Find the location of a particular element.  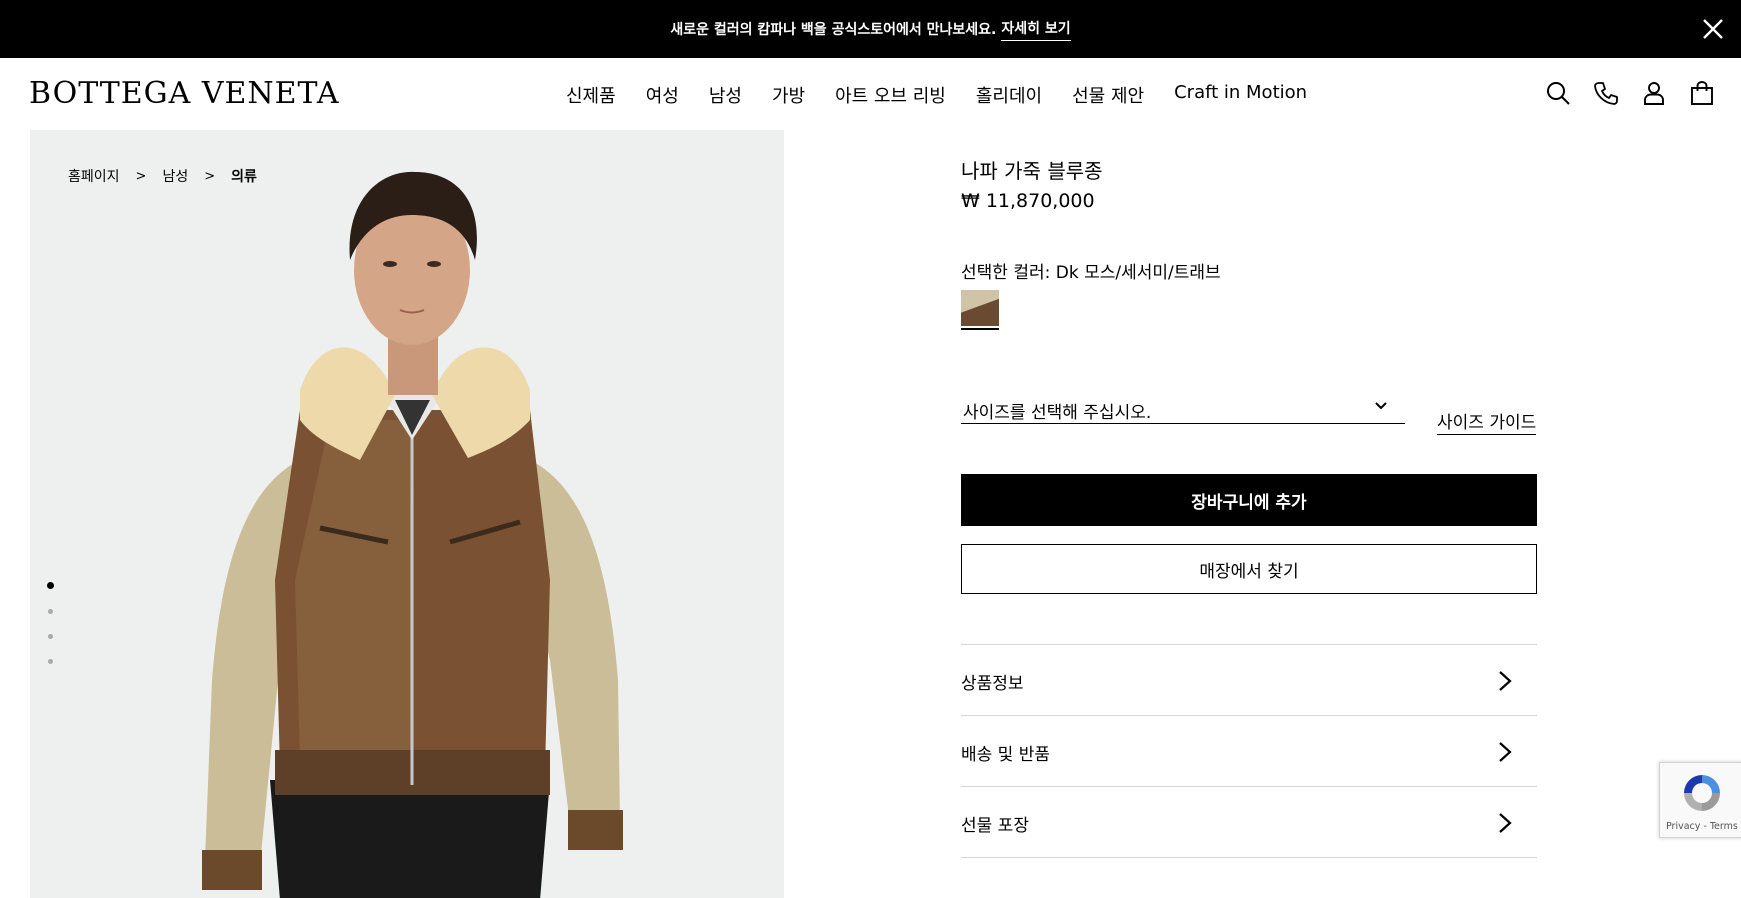

search-icon is located at coordinates (1558, 93).